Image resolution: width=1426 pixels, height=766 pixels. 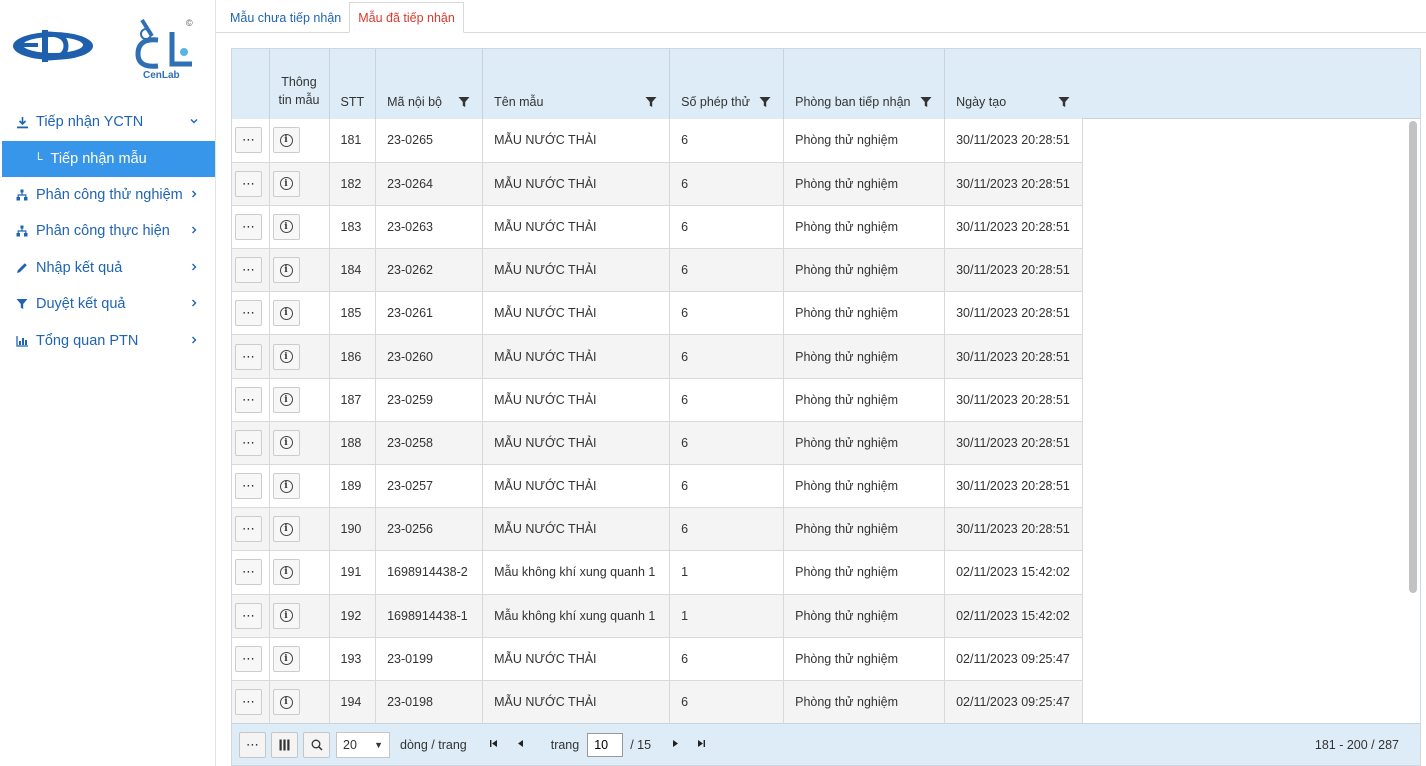 I want to click on cell-stt: 186, so click(x=353, y=356).